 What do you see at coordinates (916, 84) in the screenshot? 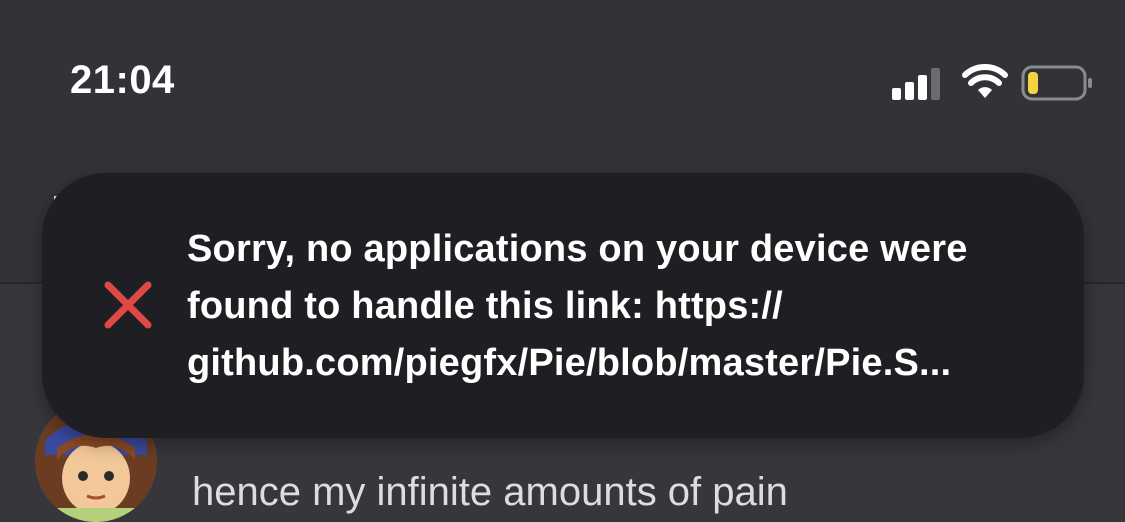
I see `cellular-signal-icon` at bounding box center [916, 84].